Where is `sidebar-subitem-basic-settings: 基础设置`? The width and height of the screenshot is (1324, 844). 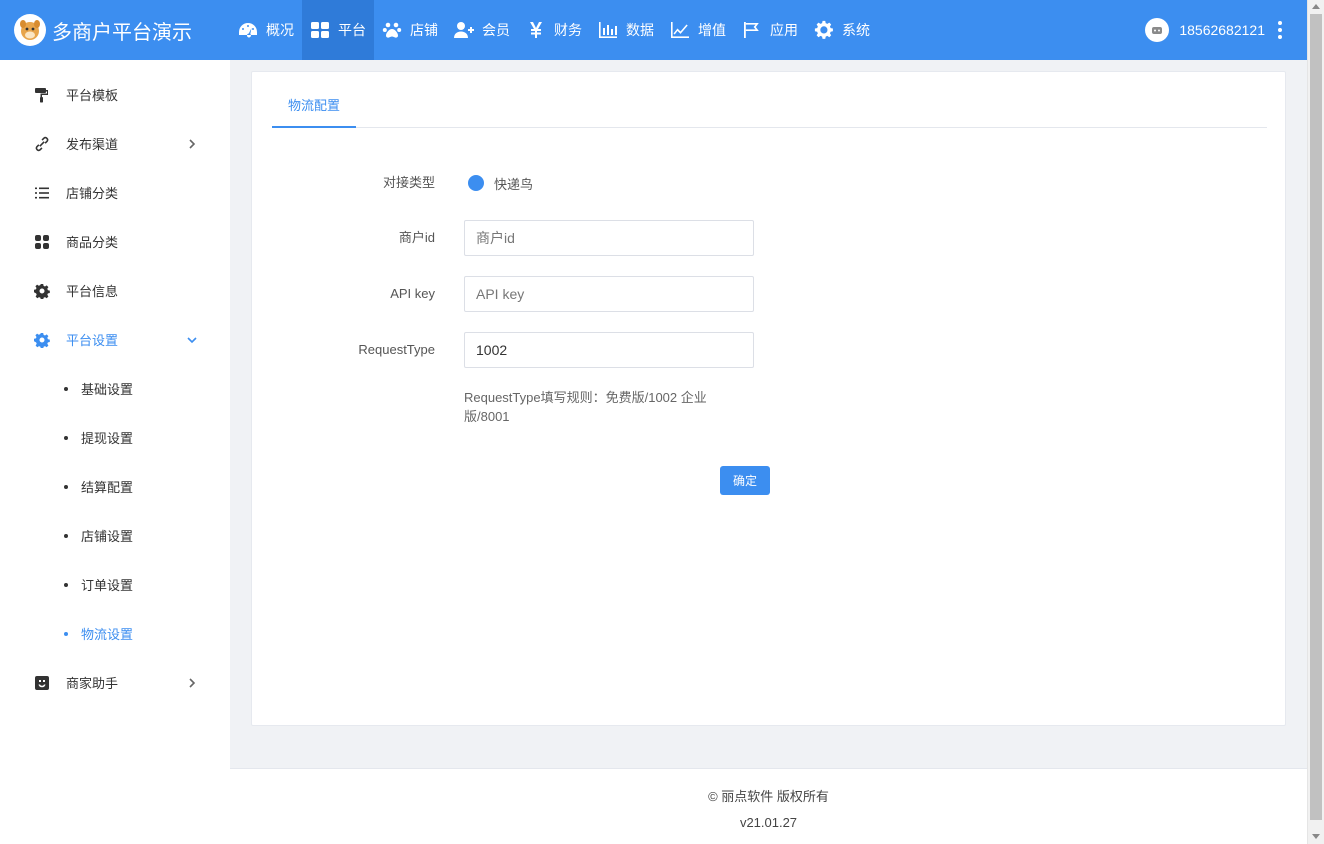
sidebar-subitem-basic-settings: 基础设置 is located at coordinates (115, 388).